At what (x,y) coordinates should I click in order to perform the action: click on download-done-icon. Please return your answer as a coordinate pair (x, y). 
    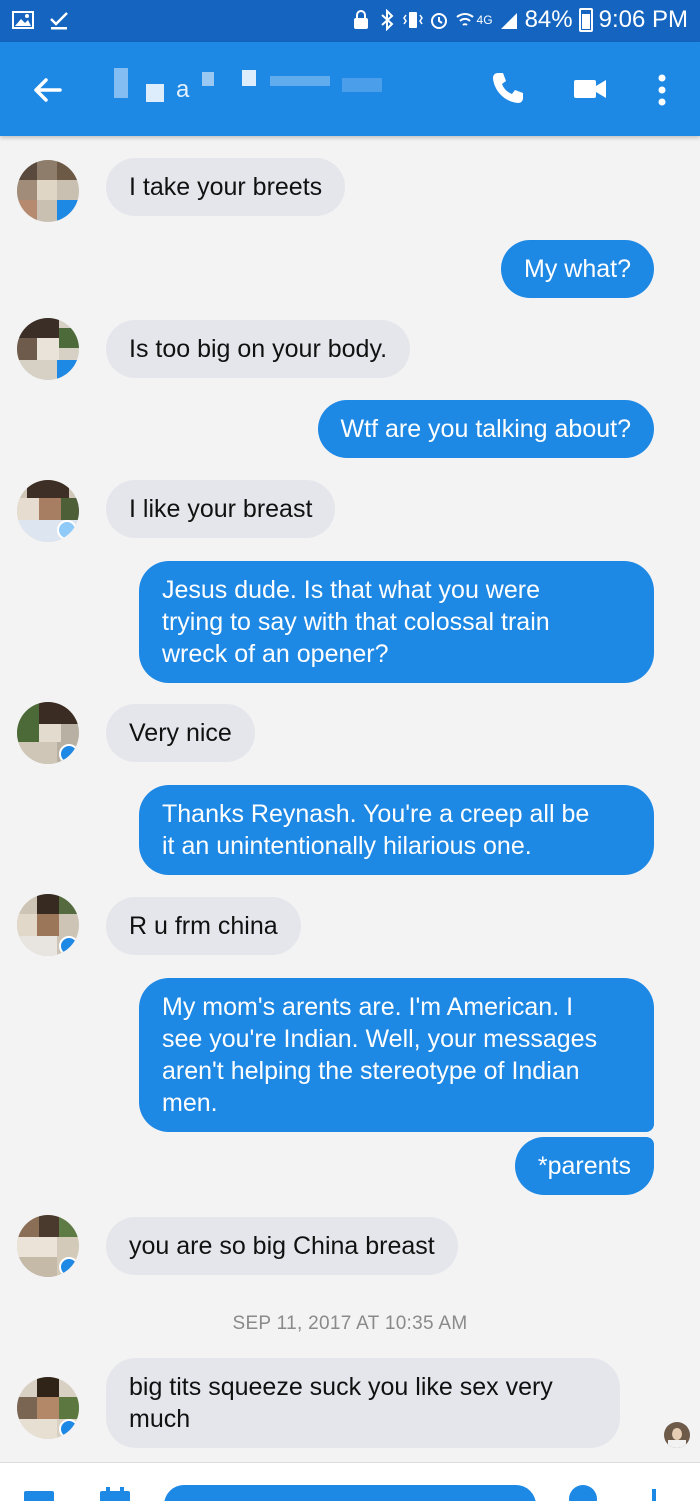
    Looking at the image, I should click on (59, 21).